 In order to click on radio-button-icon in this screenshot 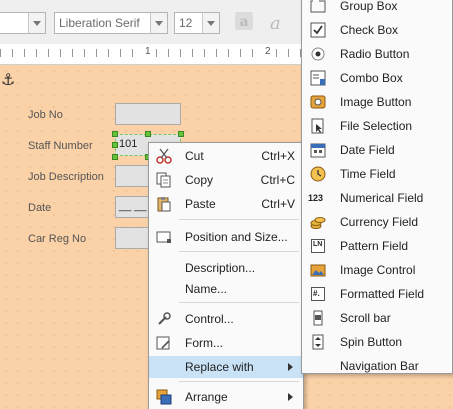, I will do `click(318, 54)`.